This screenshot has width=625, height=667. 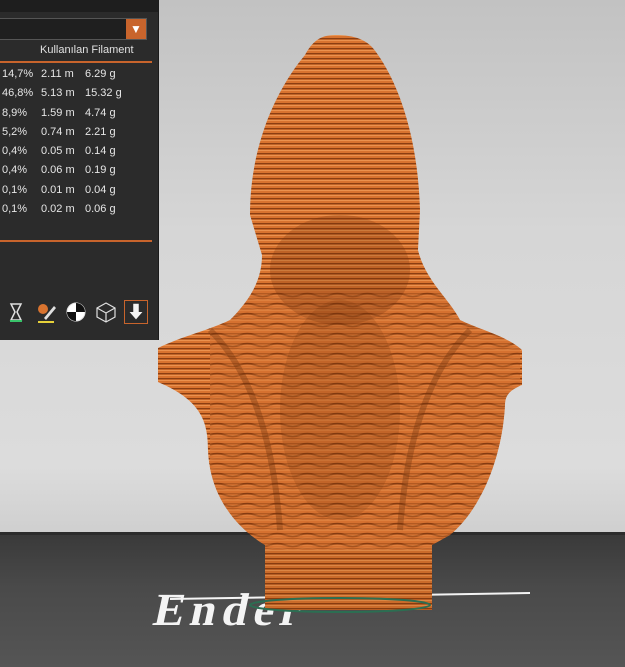 What do you see at coordinates (100, 112) in the screenshot?
I see `weight-cell: 4.74 g` at bounding box center [100, 112].